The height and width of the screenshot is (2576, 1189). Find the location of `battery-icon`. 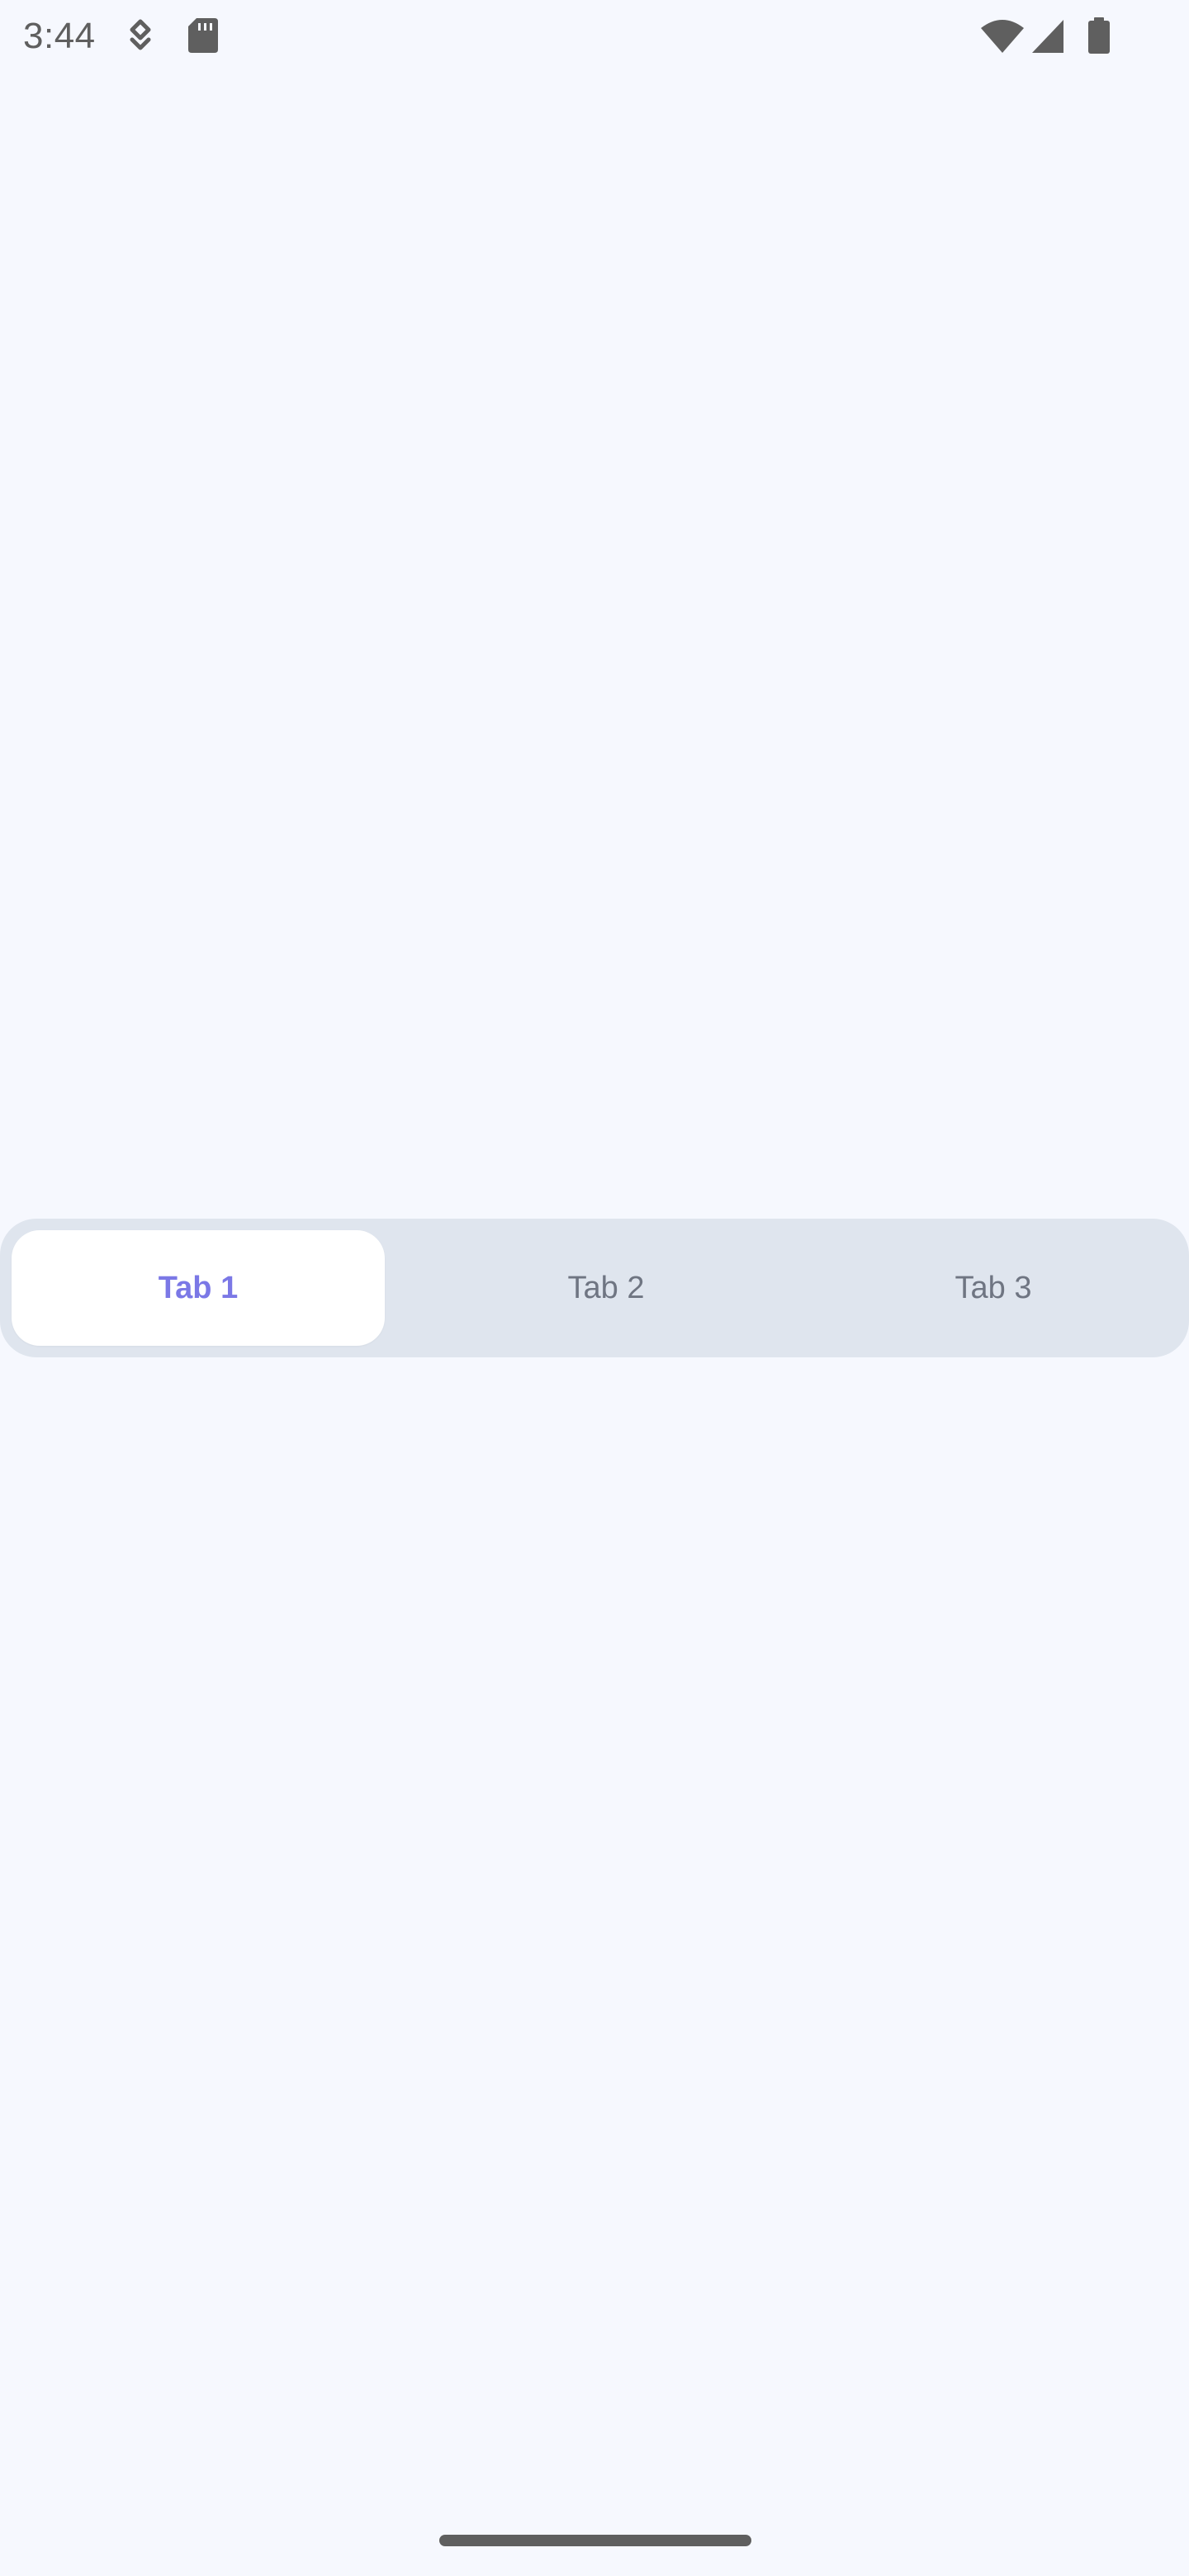

battery-icon is located at coordinates (1099, 35).